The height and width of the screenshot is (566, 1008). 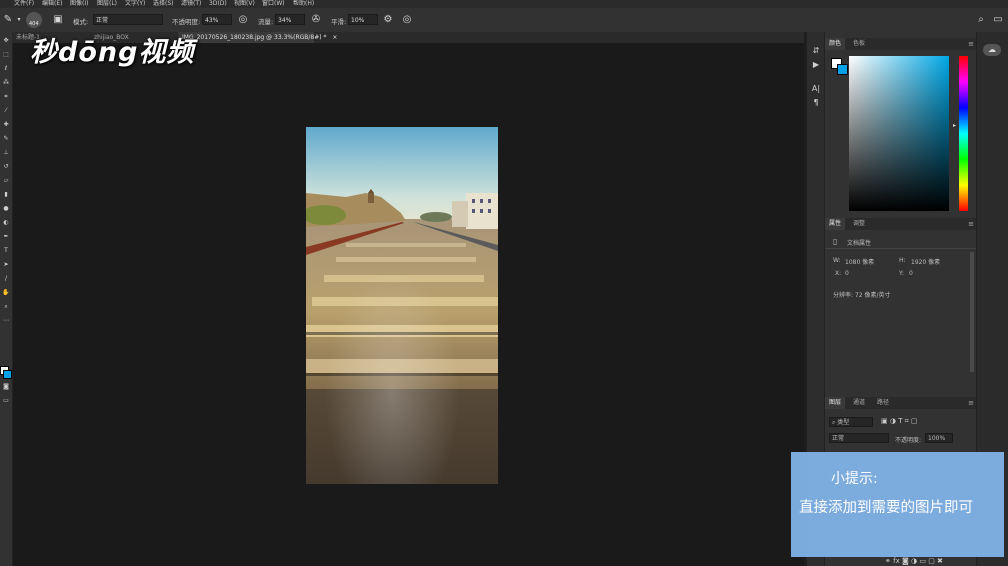 I want to click on new-layer-icon: ▢, so click(x=931, y=561).